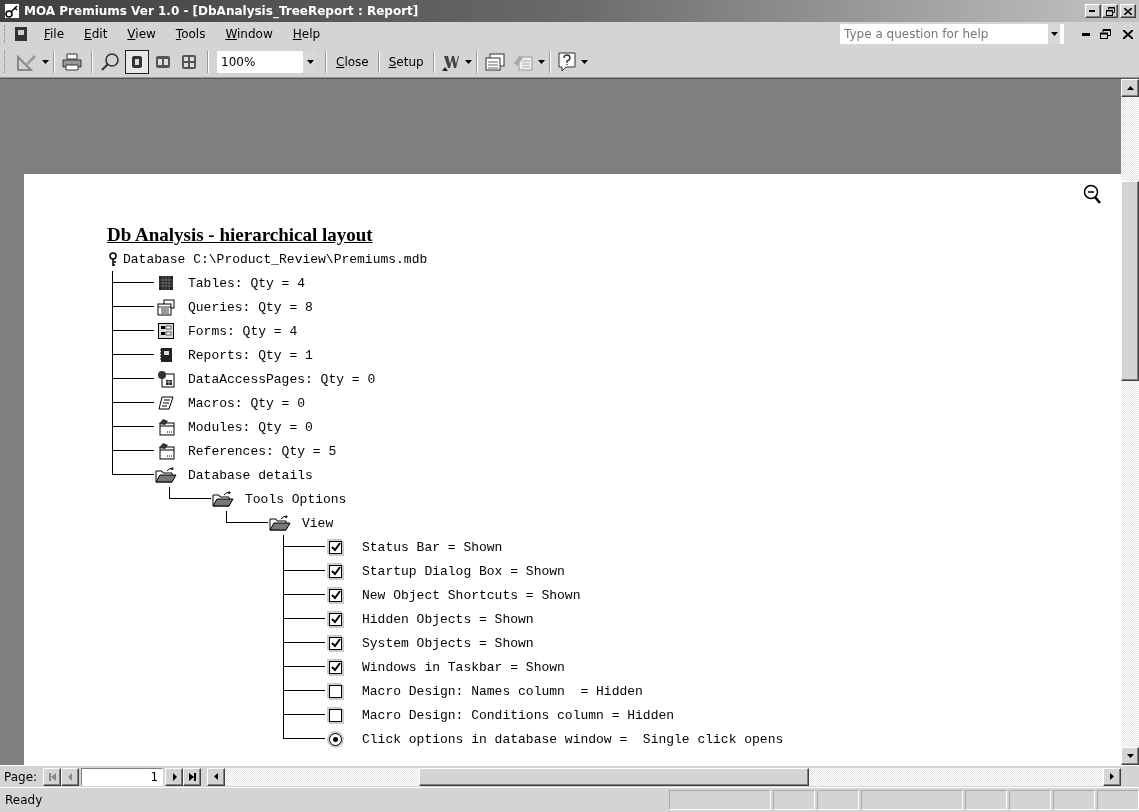 The image size is (1139, 812). Describe the element at coordinates (1130, 88) in the screenshot. I see `up-arrow-icon` at that location.